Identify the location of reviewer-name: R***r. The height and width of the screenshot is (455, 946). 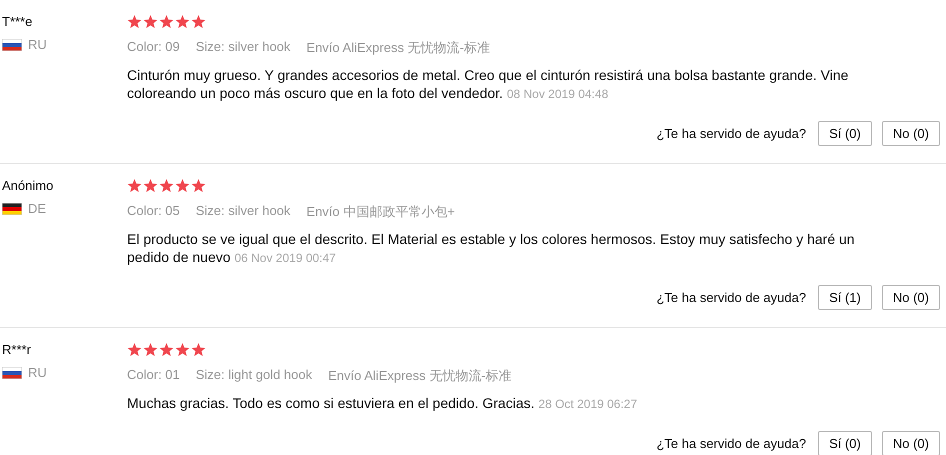
(17, 349).